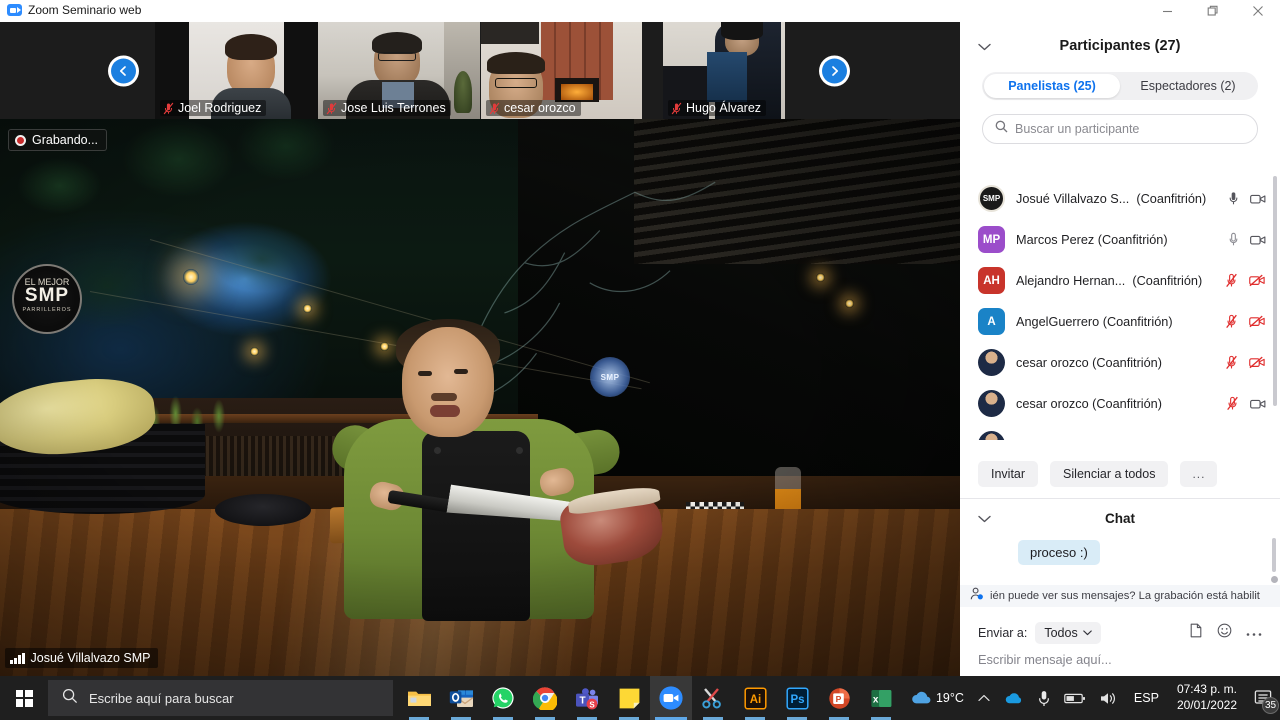  Describe the element at coordinates (47, 309) in the screenshot. I see `smp-logo-sub: PARRILLEROS` at that location.